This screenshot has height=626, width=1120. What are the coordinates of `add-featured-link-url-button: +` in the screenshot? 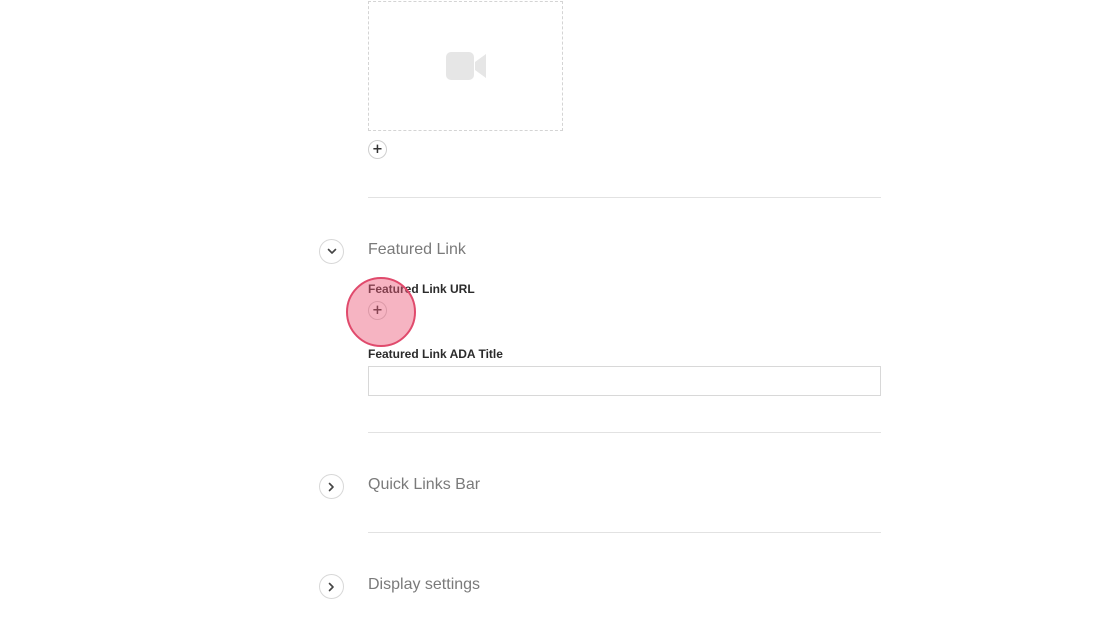 It's located at (377, 310).